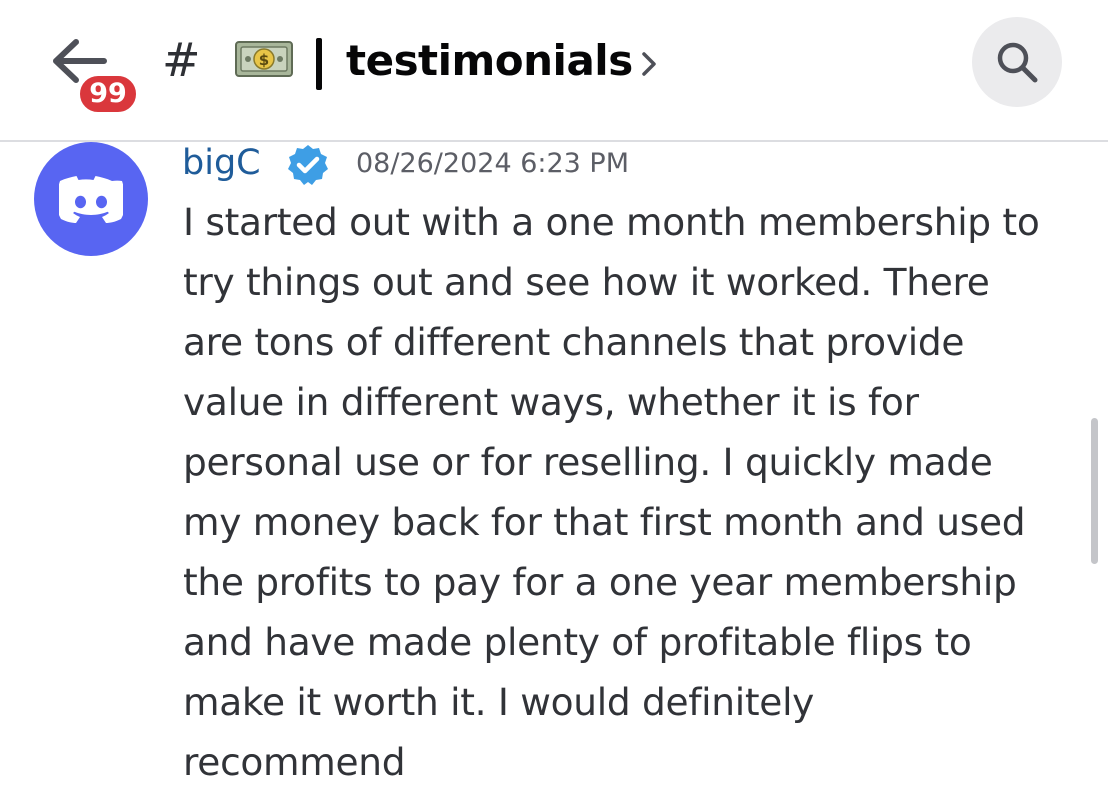 Image resolution: width=1108 pixels, height=800 pixels. What do you see at coordinates (221, 163) in the screenshot?
I see `message-author: bigC` at bounding box center [221, 163].